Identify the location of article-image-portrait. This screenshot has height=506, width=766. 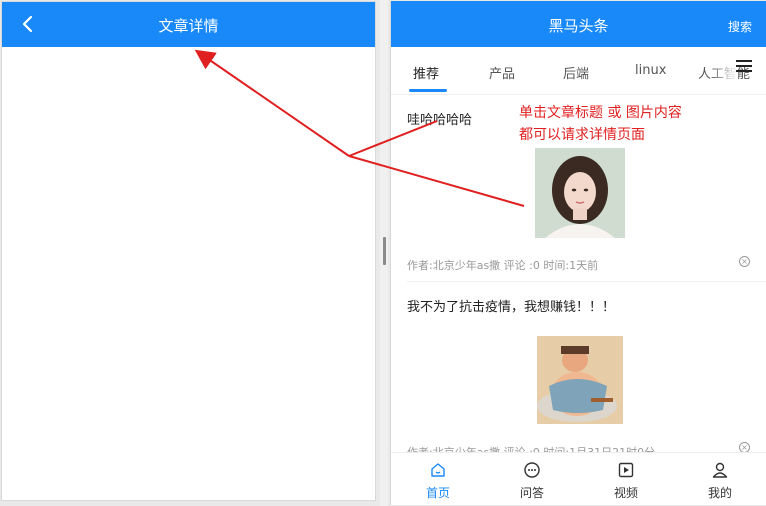
(580, 193).